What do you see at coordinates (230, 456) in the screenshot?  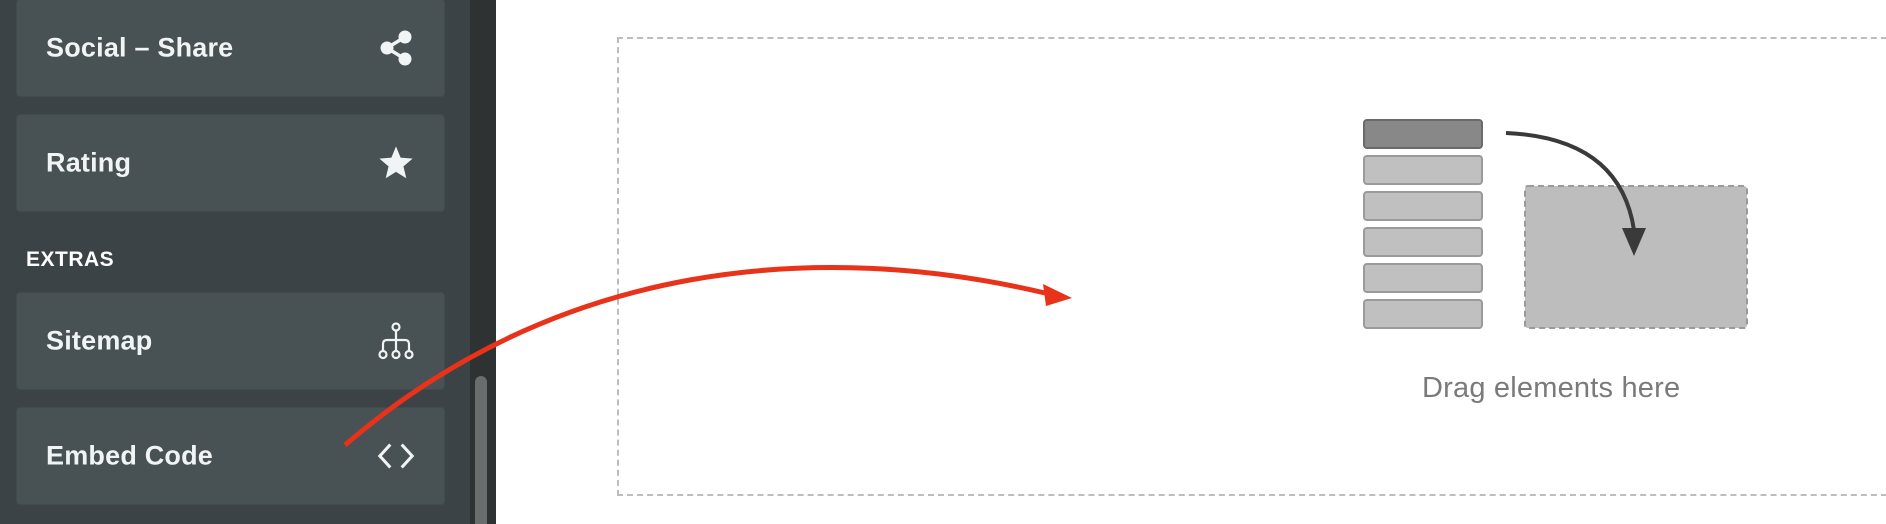 I see `sidebar-item-embed-code: Embed Code` at bounding box center [230, 456].